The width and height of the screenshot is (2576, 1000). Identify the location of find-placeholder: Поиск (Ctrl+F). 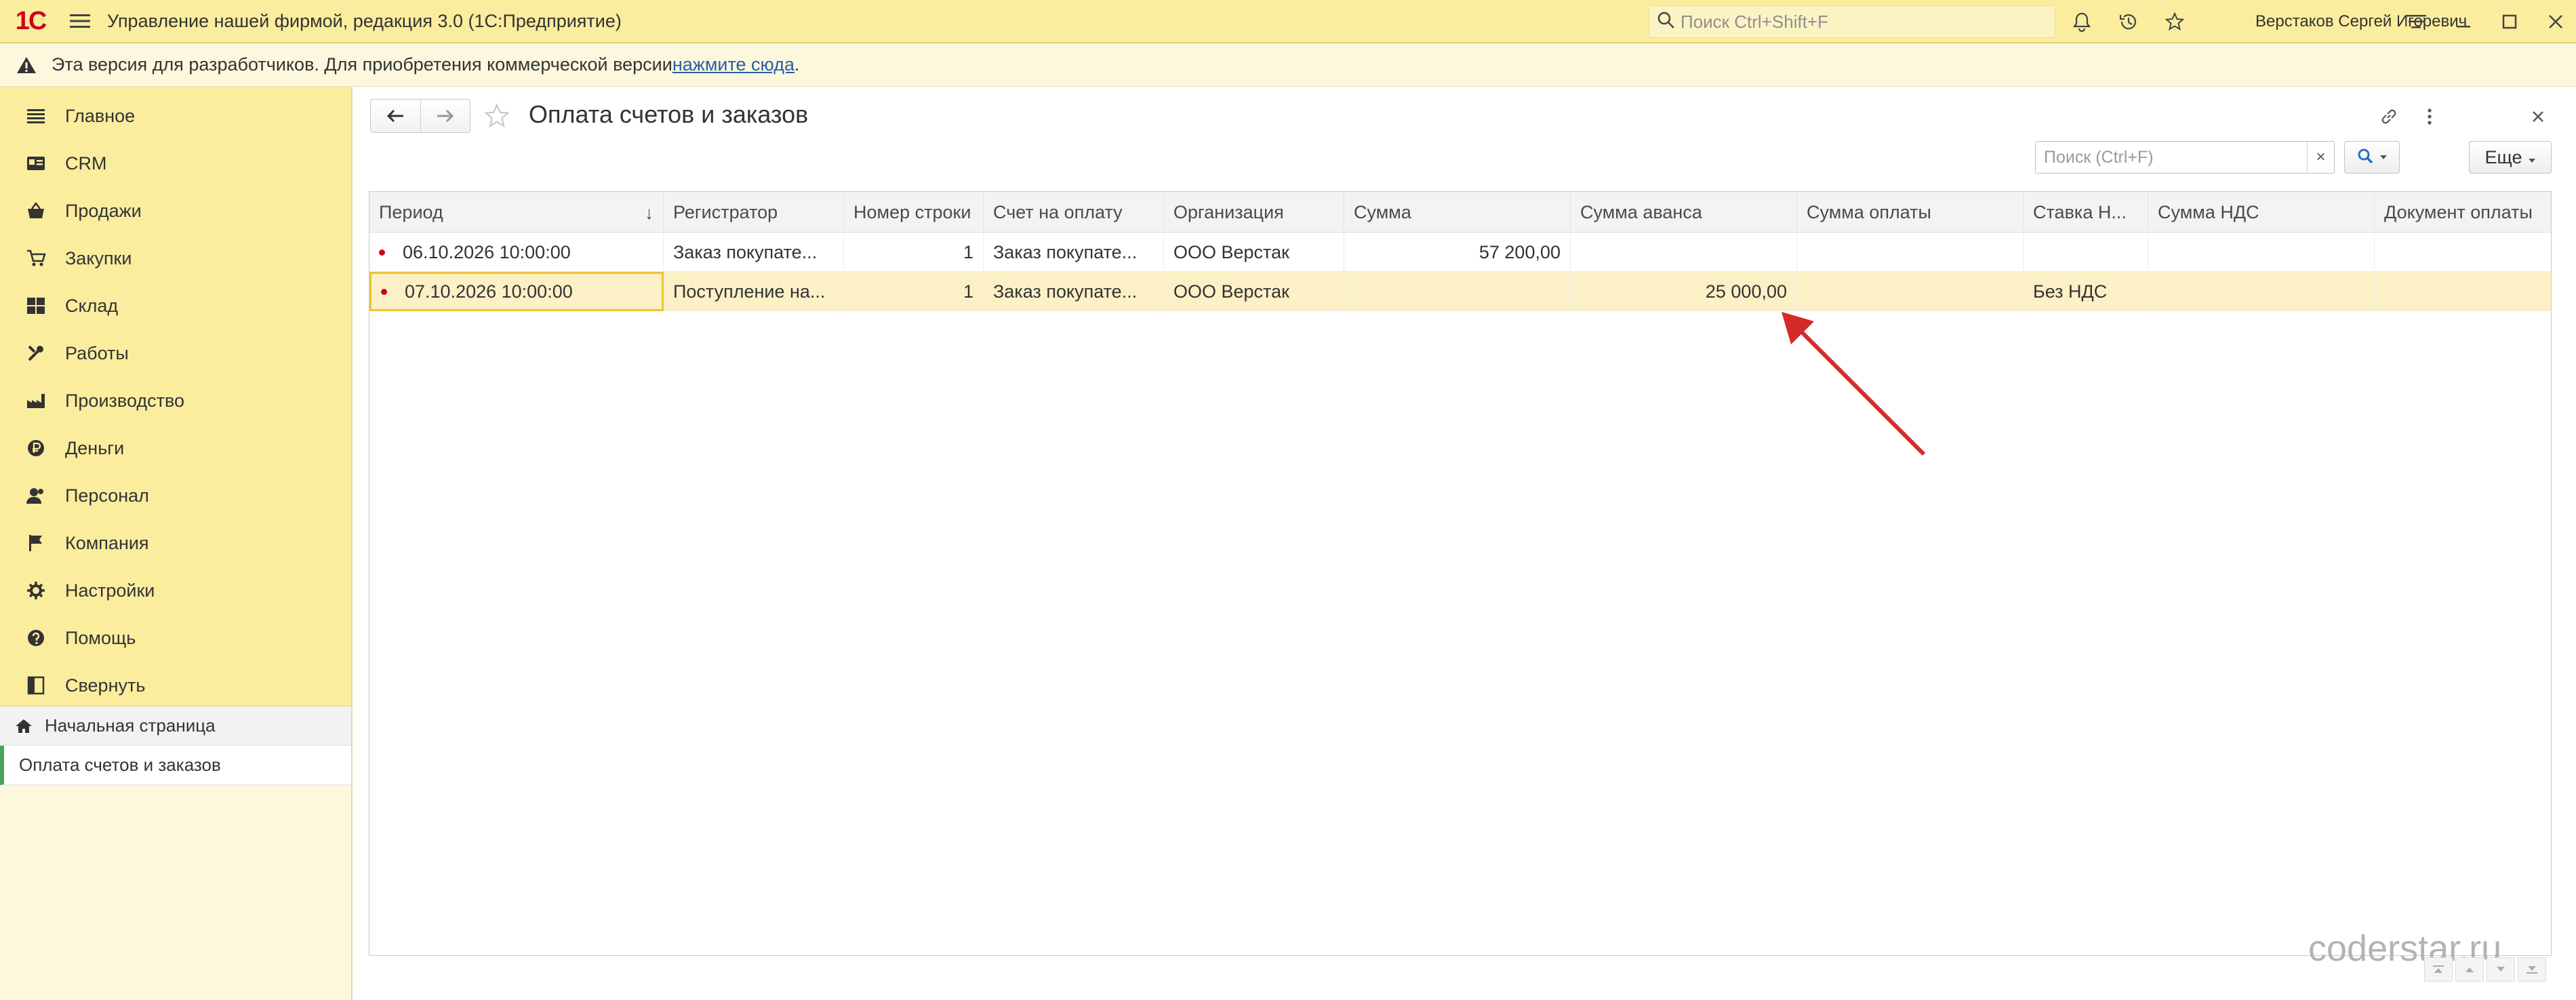
(2099, 157).